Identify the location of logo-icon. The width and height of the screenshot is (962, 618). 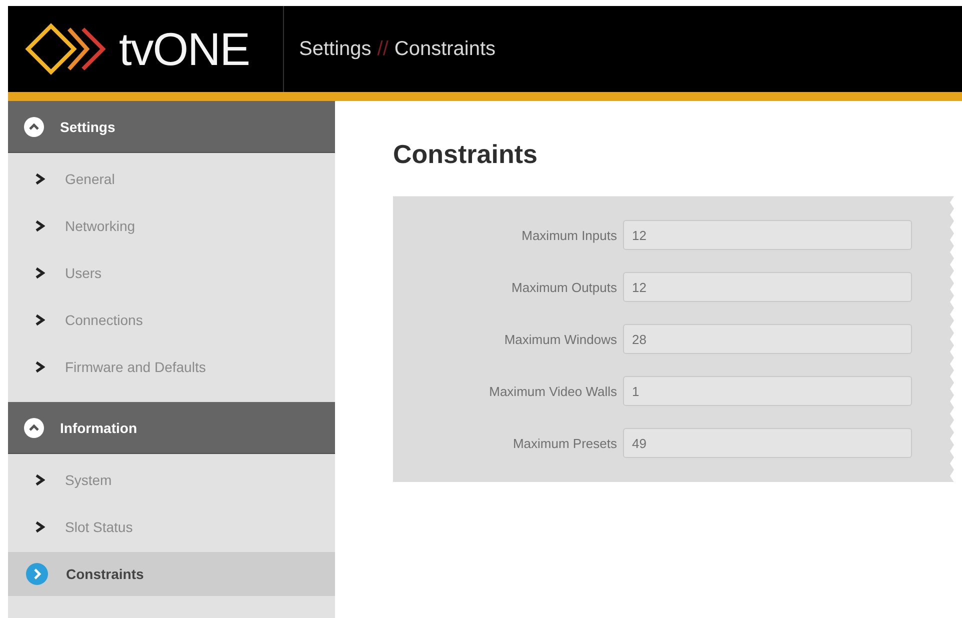
(66, 49).